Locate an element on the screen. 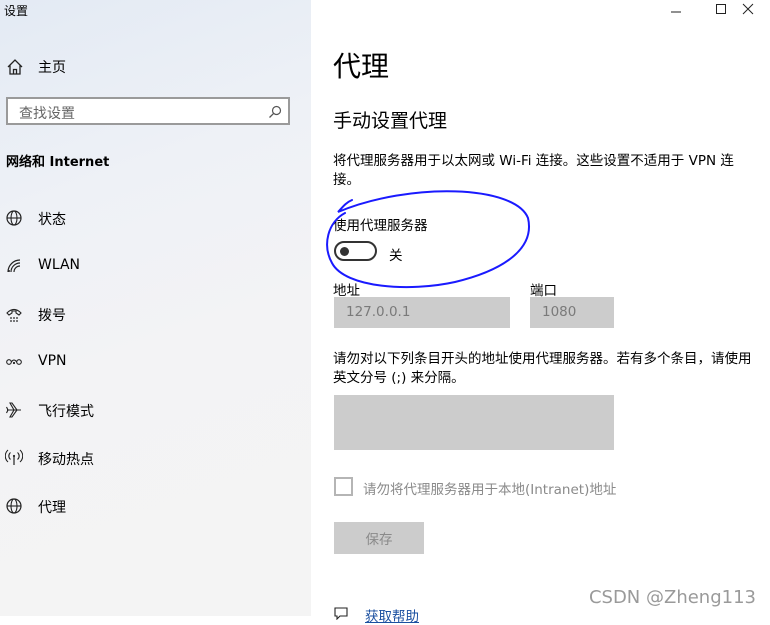 The width and height of the screenshot is (770, 625). sidebar-home-label: 主页 is located at coordinates (52, 68).